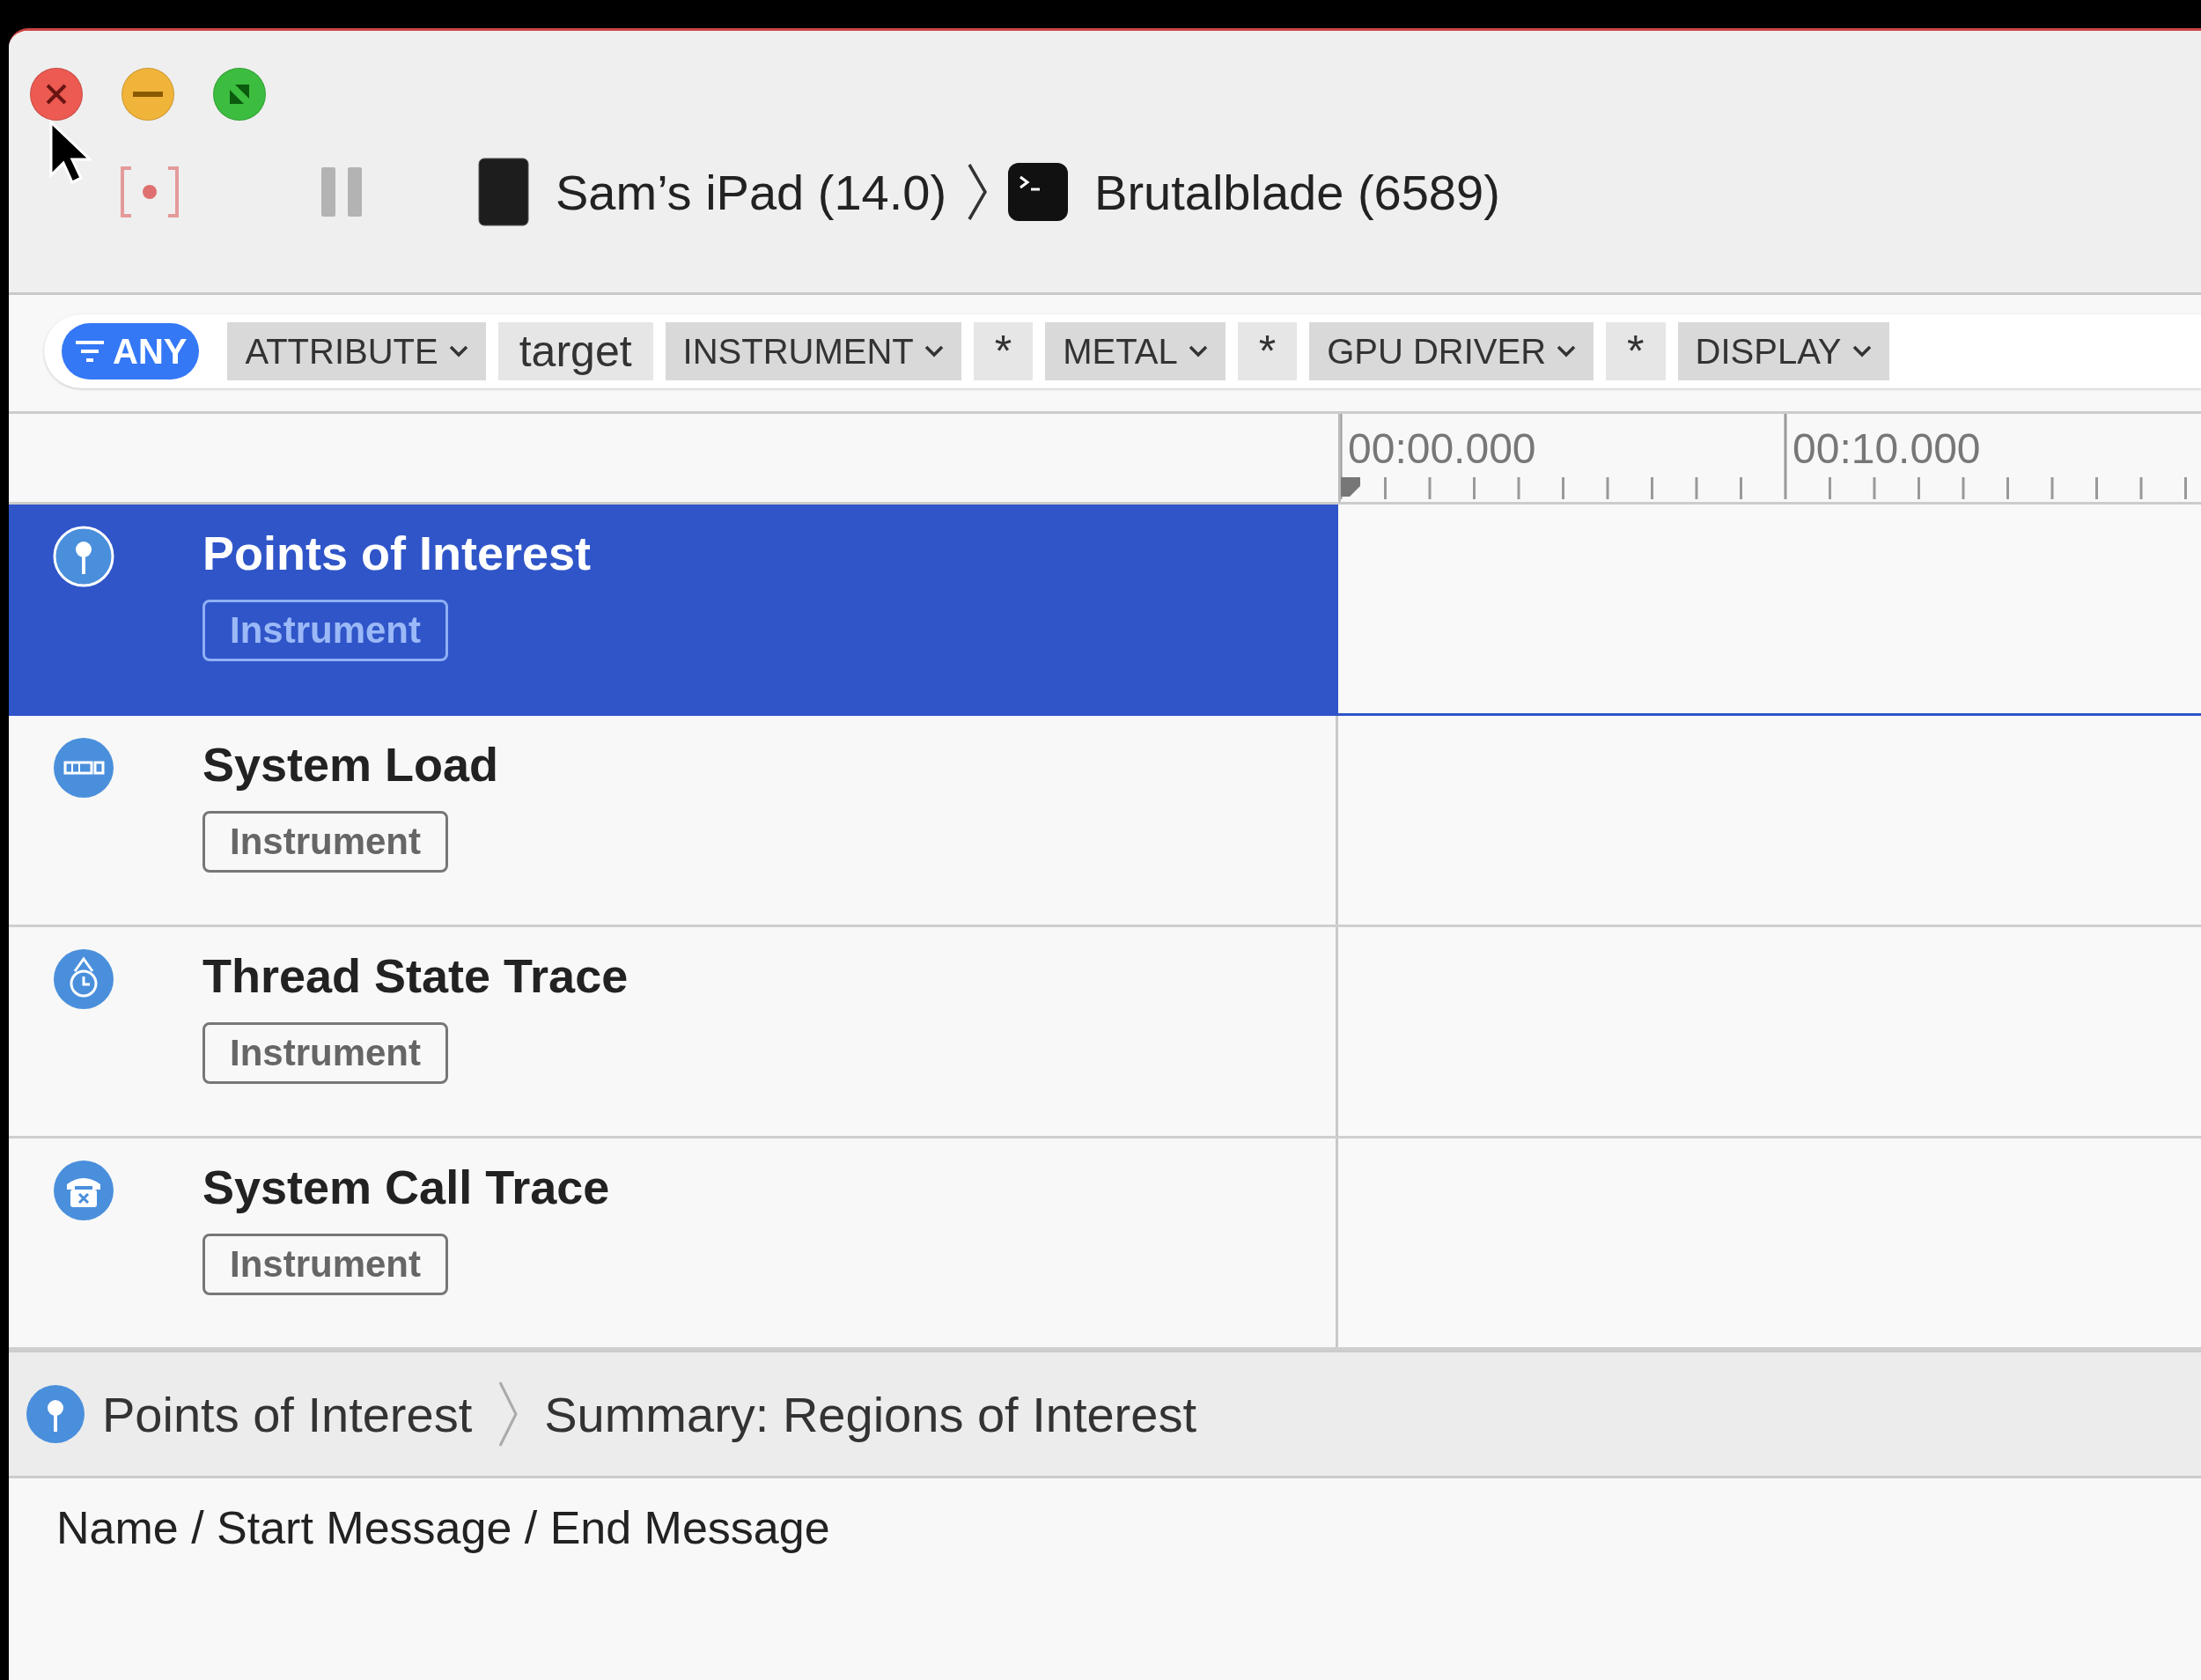 This screenshot has width=2201, height=1680. Describe the element at coordinates (131, 351) in the screenshot. I see `filter-scope-button: ANY` at that location.